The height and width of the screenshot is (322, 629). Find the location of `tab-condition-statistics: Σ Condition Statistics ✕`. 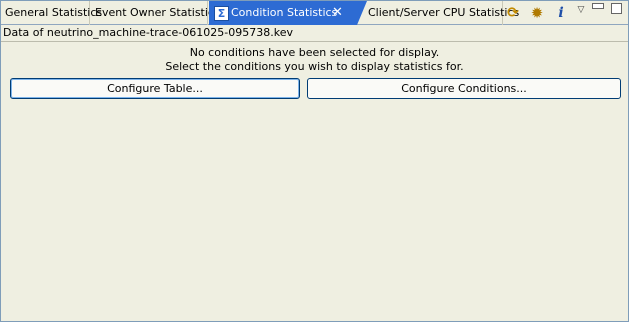

tab-condition-statistics: Σ Condition Statistics ✕ is located at coordinates (288, 13).